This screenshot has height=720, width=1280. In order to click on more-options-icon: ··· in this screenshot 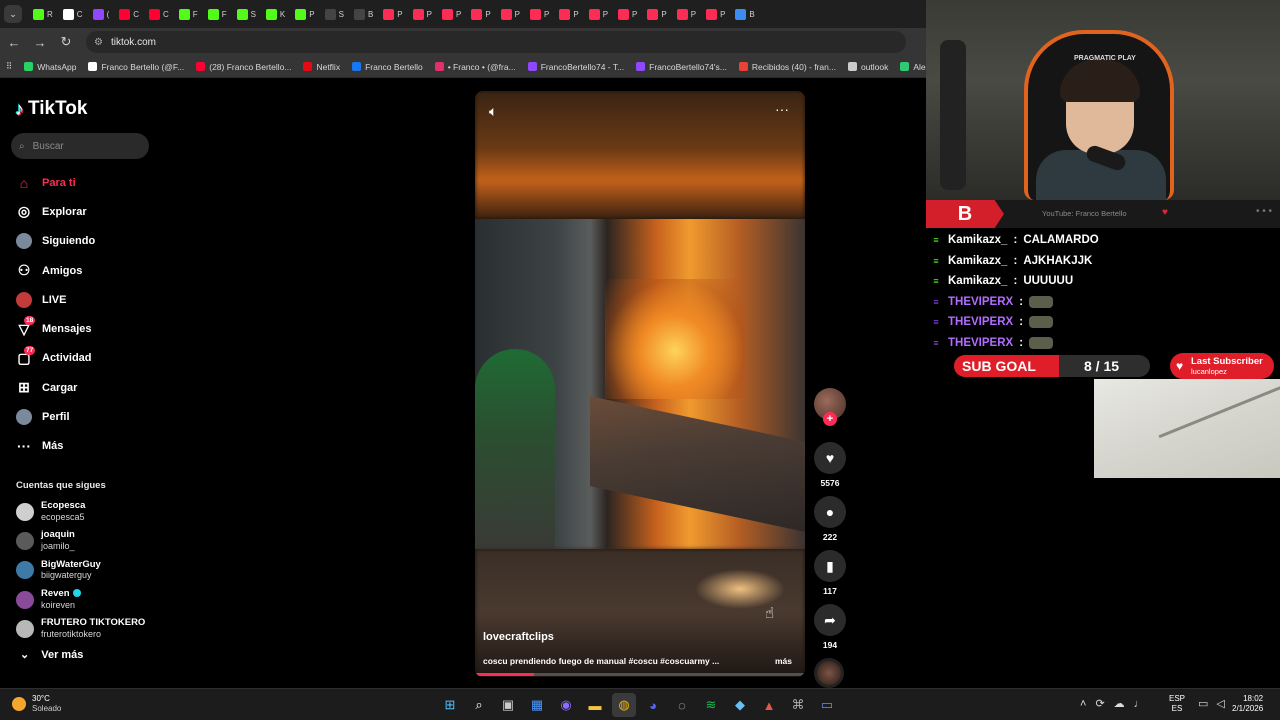, I will do `click(782, 109)`.